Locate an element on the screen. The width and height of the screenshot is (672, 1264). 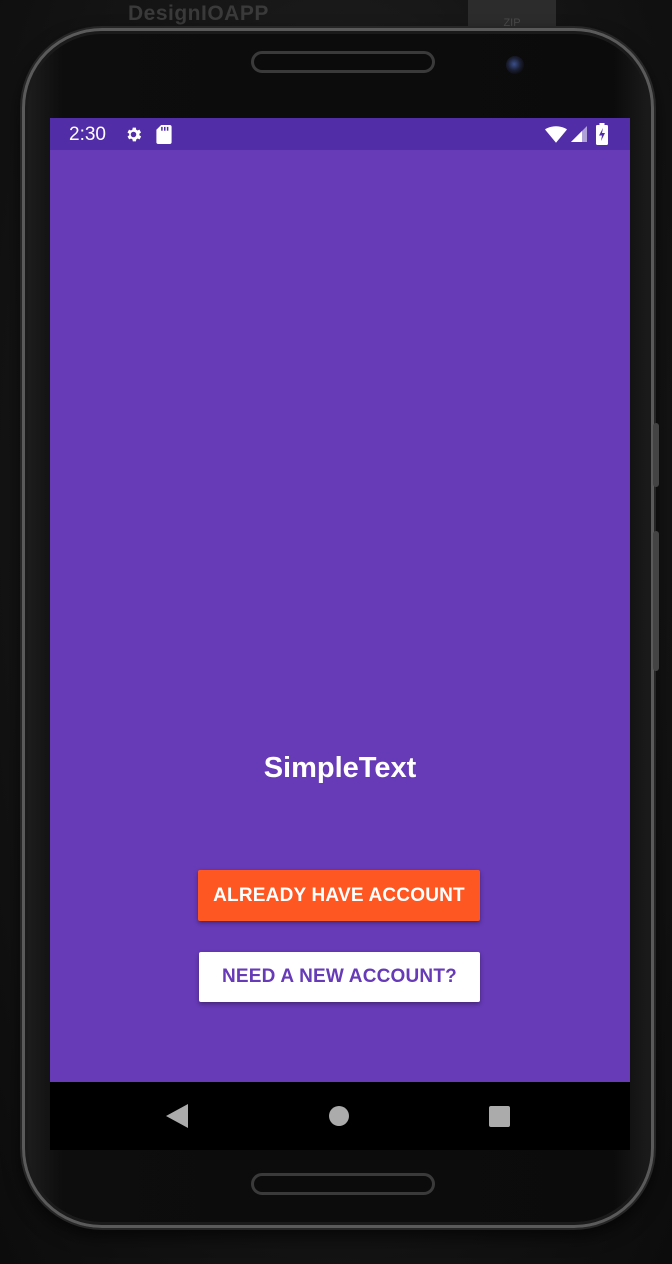
wifi-icon is located at coordinates (556, 134).